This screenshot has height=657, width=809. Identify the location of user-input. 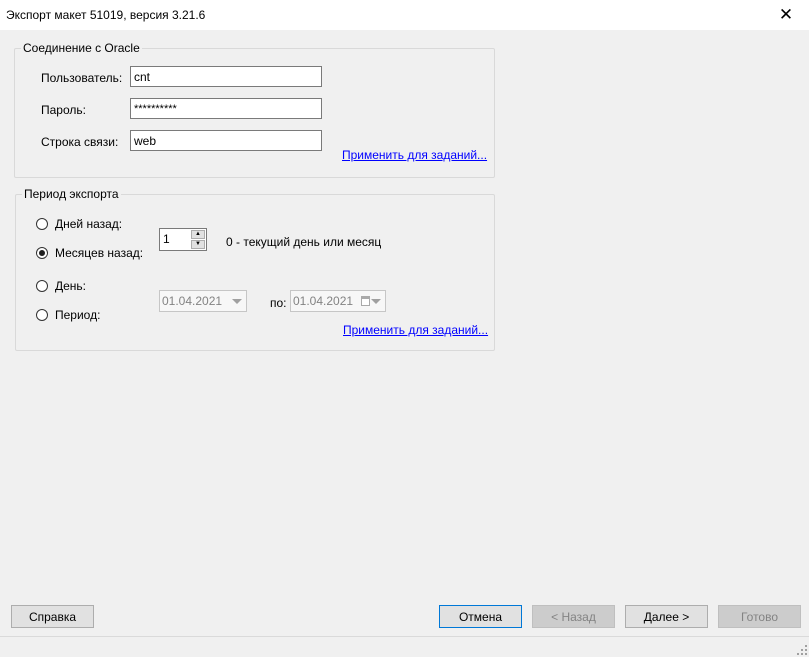
(226, 76).